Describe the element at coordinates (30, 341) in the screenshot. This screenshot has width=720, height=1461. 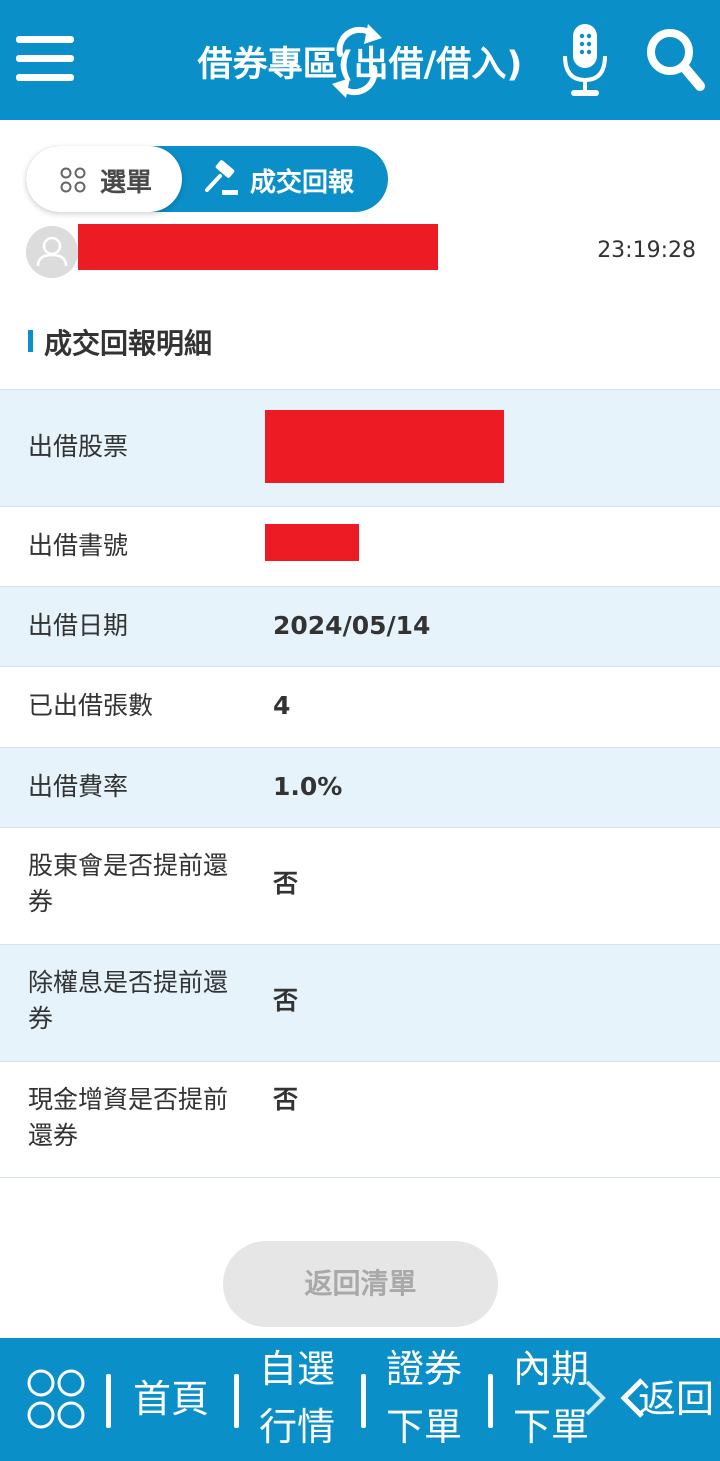
I see `section-heading-bar` at that location.